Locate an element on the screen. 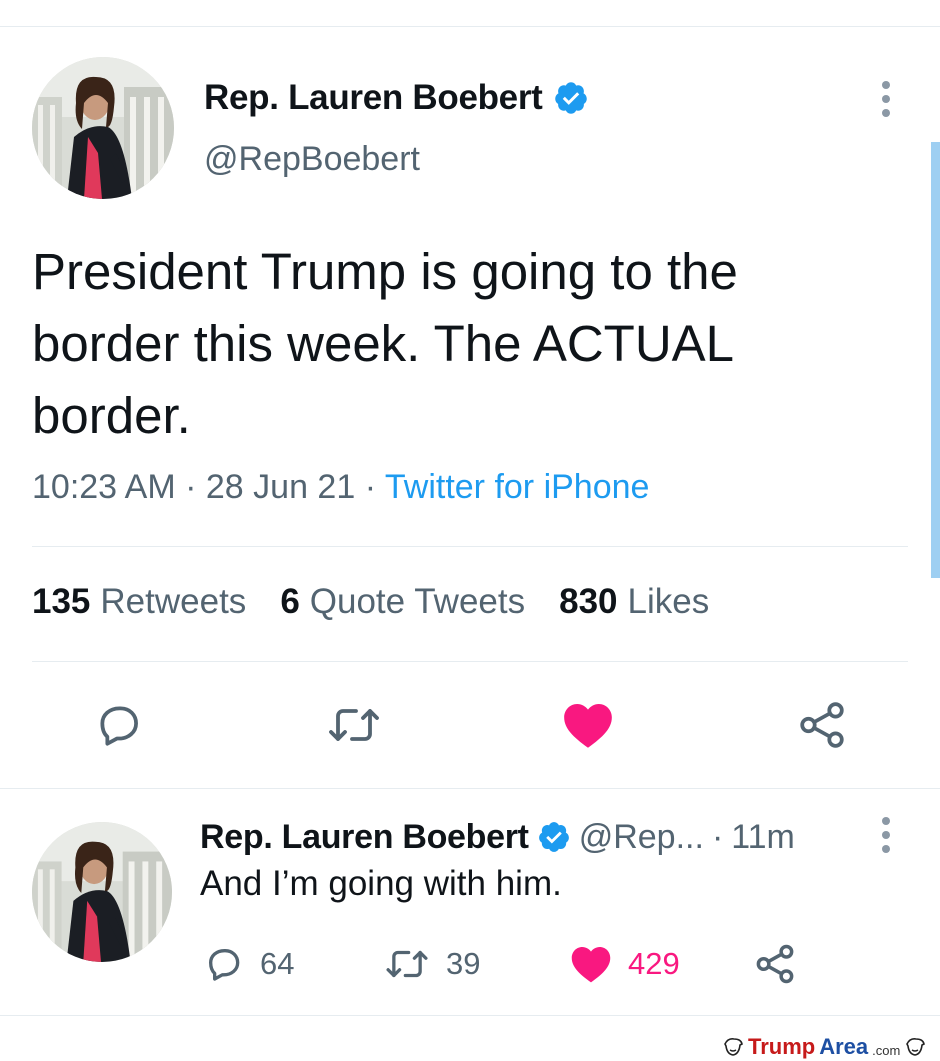 The height and width of the screenshot is (1061, 940). quote-tweets-stat: 6 Quote Tweets is located at coordinates (402, 602).